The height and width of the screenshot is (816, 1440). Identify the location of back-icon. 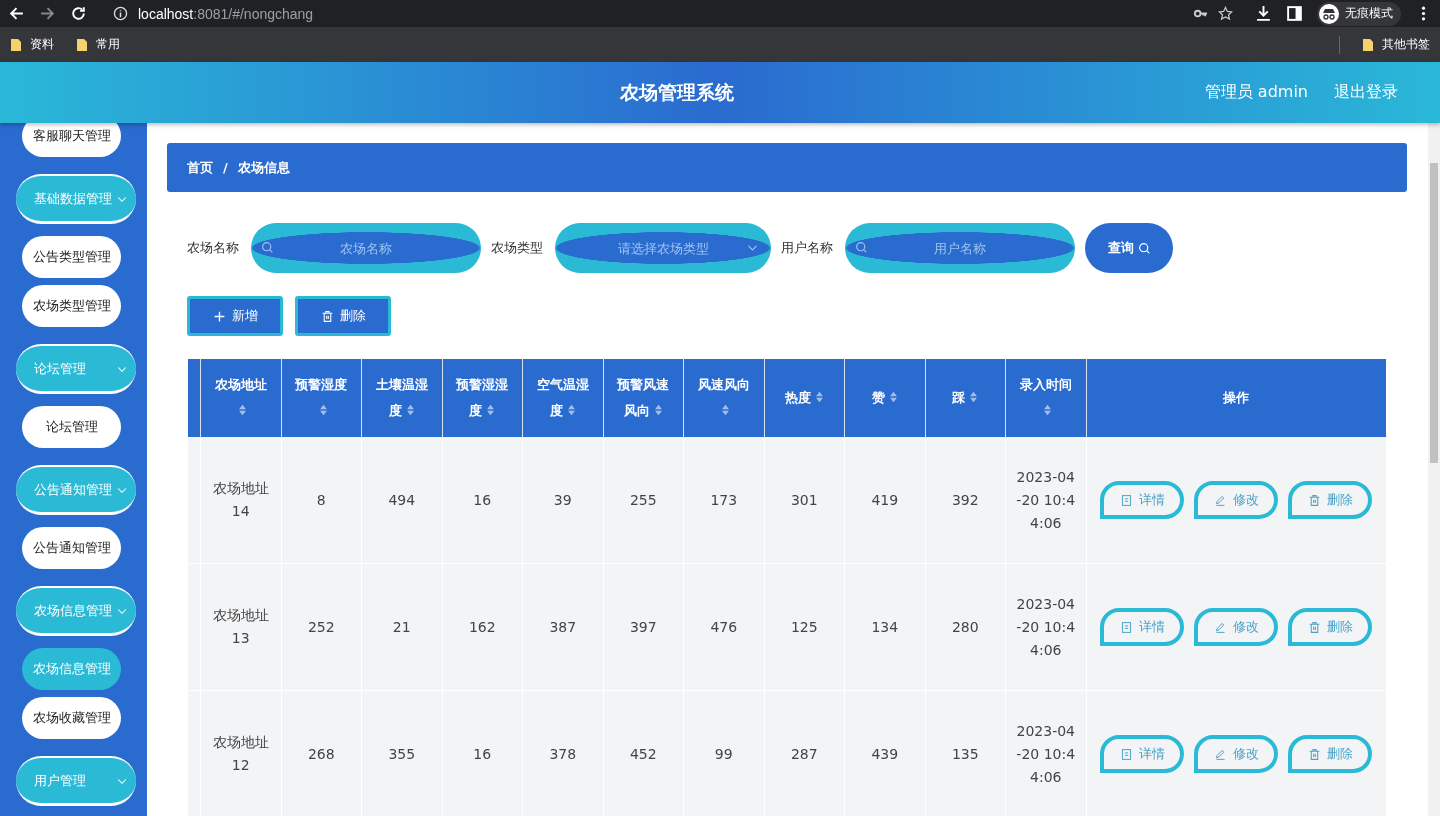
(16, 13).